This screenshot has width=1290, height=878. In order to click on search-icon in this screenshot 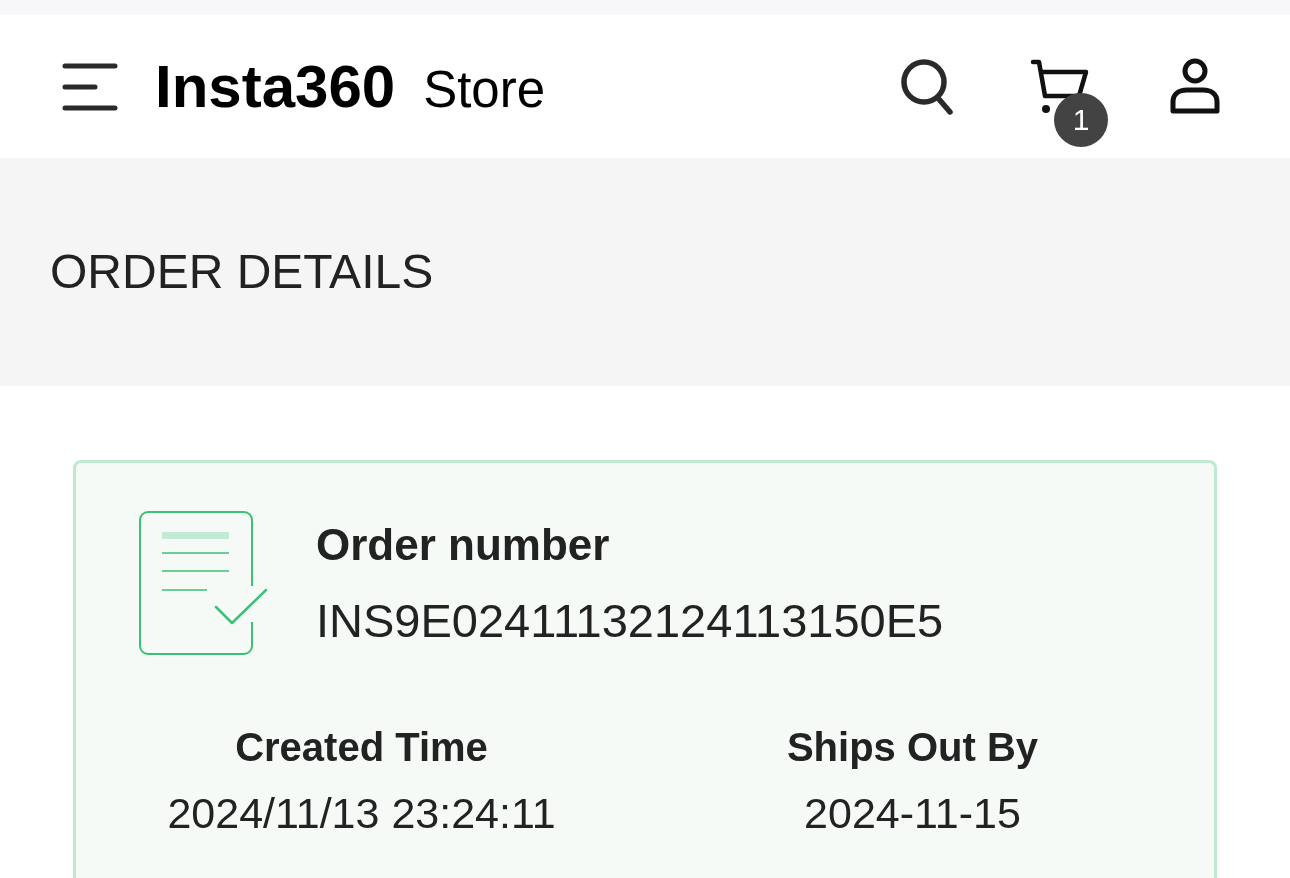, I will do `click(927, 86)`.